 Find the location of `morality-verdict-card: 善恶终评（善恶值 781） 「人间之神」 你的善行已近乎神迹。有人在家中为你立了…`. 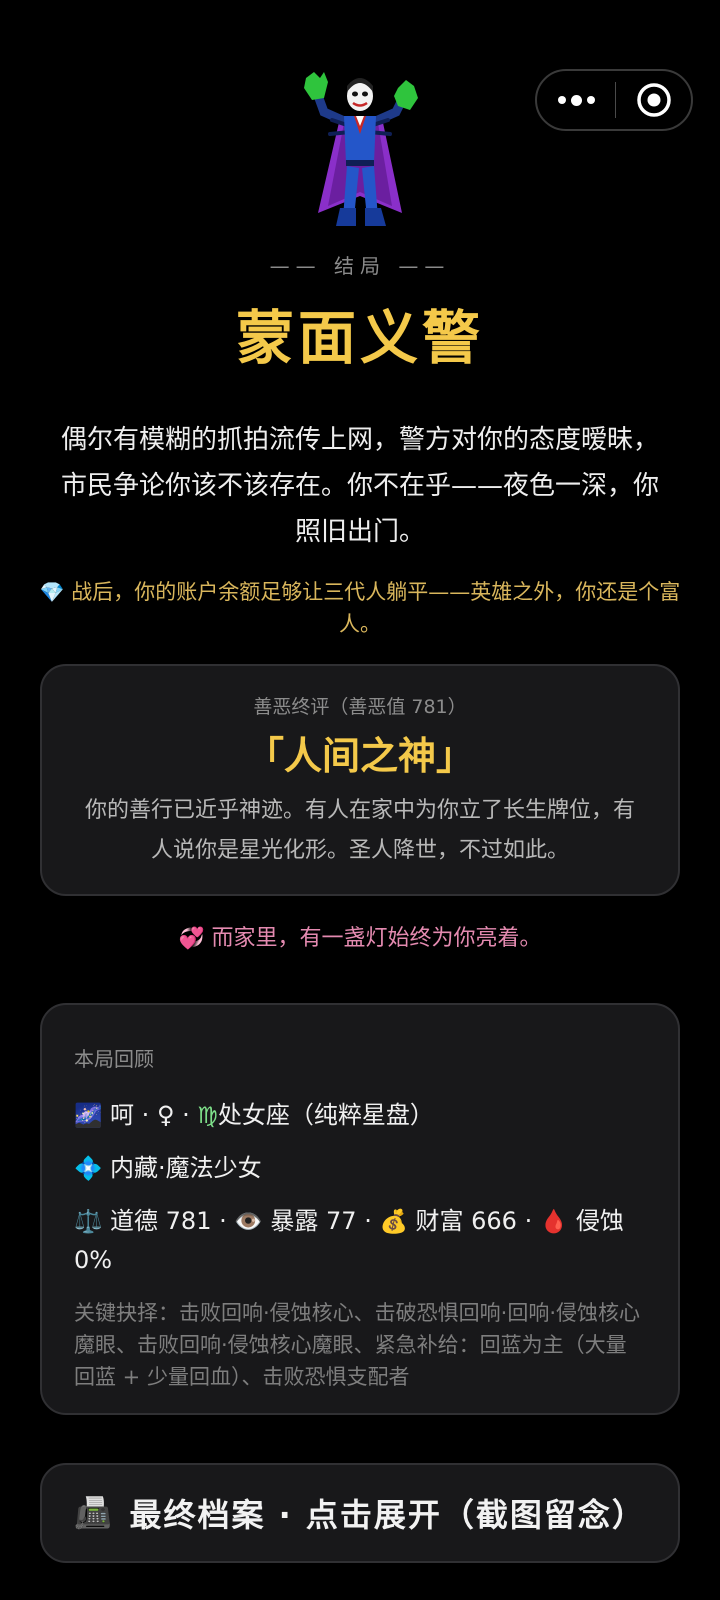

morality-verdict-card: 善恶终评（善恶值 781） 「人间之神」 你的善行已近乎神迹。有人在家中为你立了… is located at coordinates (360, 780).